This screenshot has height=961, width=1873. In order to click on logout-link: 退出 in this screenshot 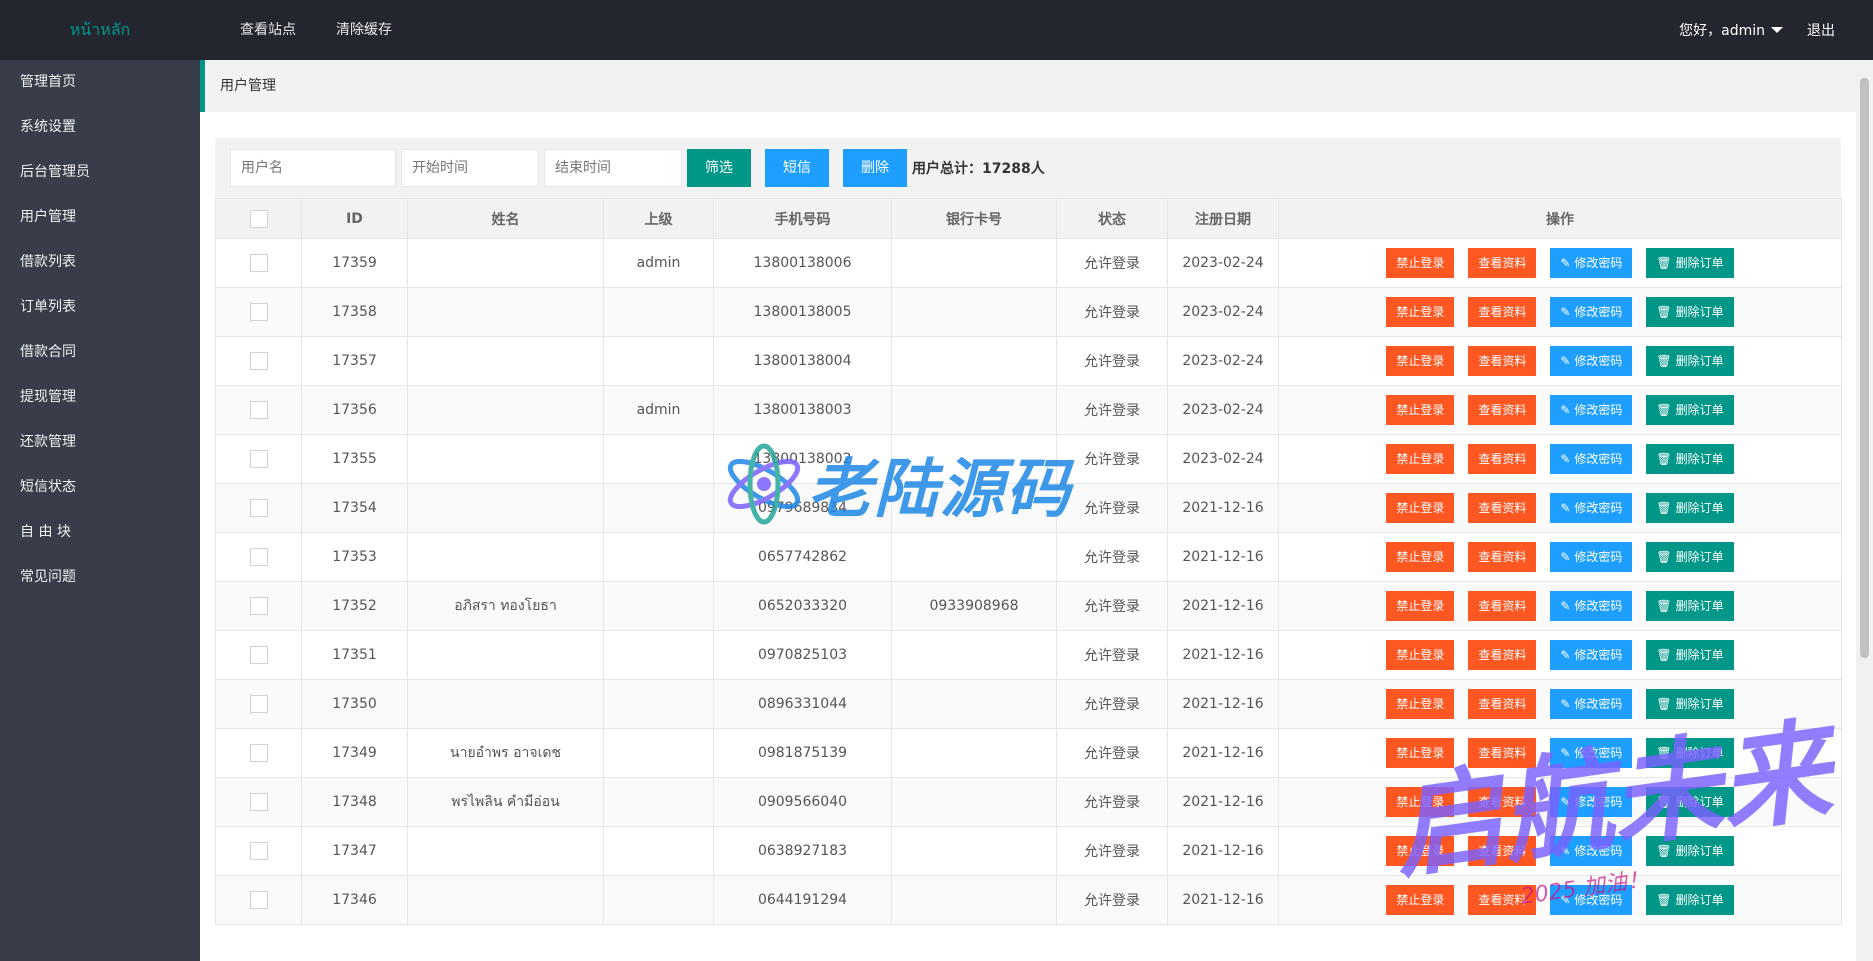, I will do `click(1821, 30)`.